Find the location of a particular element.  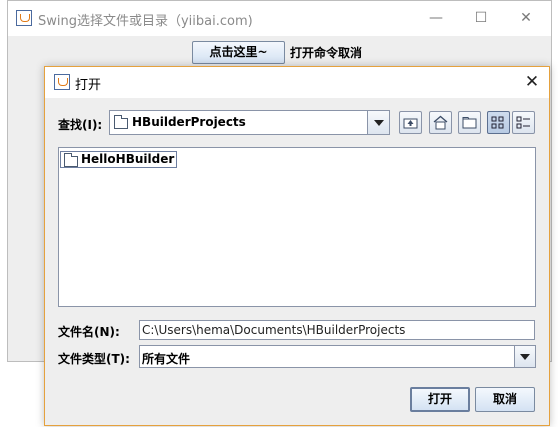

home-button is located at coordinates (440, 122).